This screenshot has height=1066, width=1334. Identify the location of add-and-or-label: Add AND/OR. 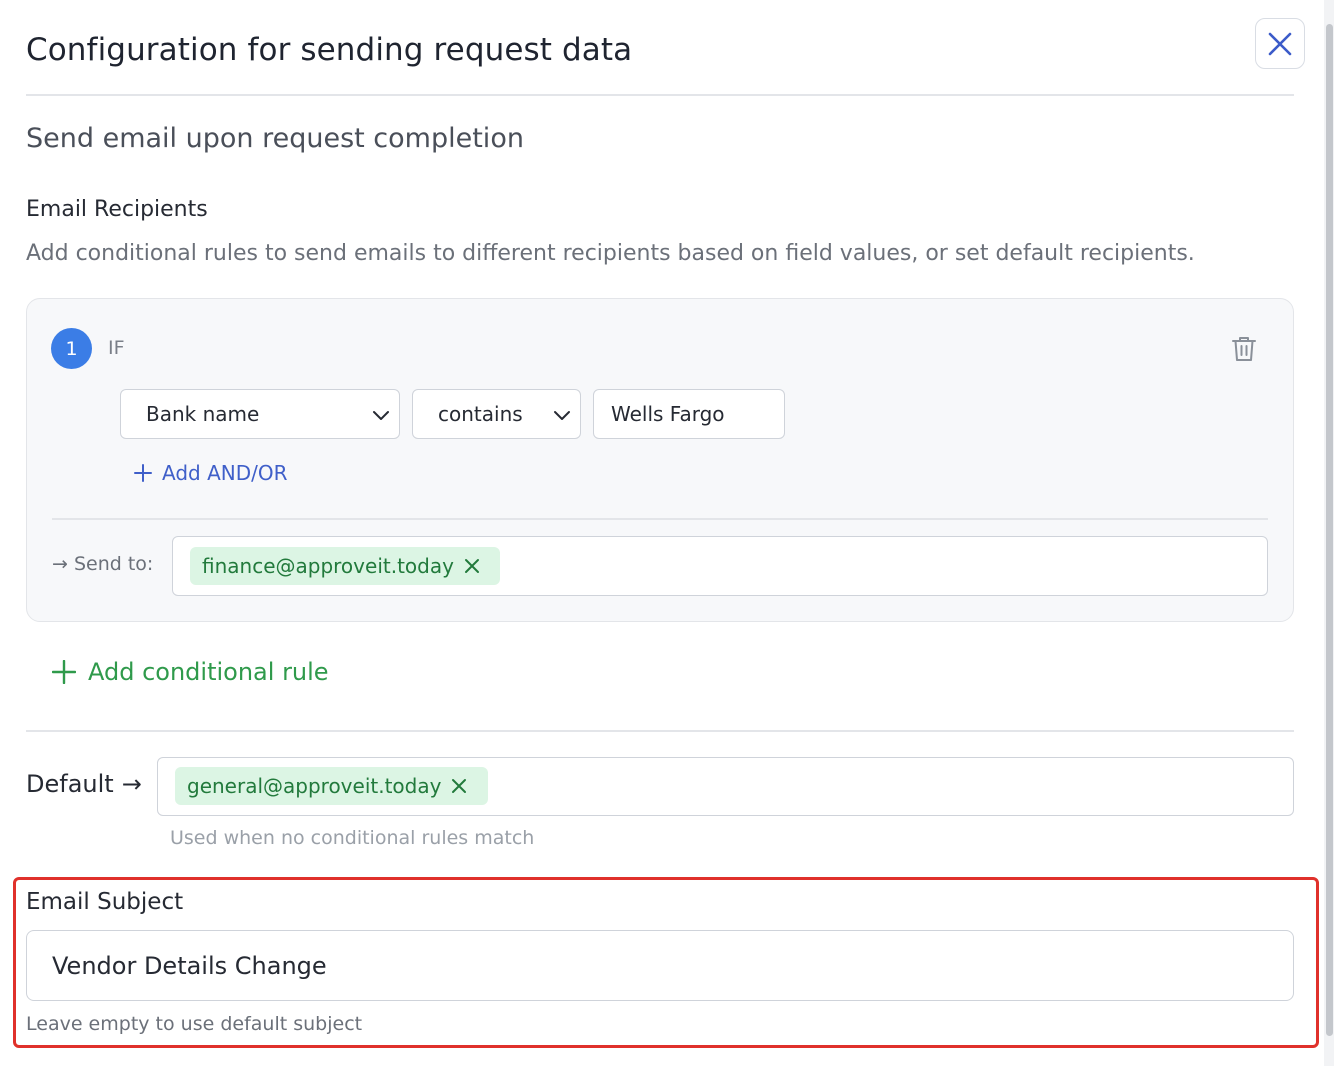
(225, 473).